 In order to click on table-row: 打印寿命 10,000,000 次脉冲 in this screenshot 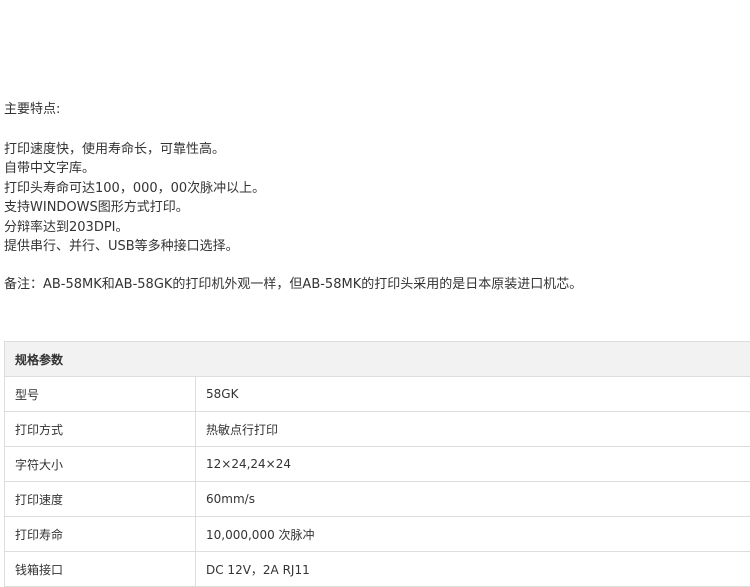, I will do `click(377, 534)`.